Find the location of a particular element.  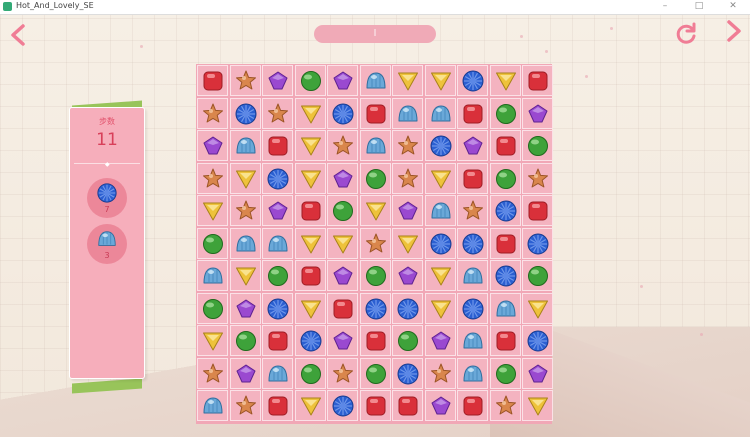

maximize-button: □ is located at coordinates (699, 7).